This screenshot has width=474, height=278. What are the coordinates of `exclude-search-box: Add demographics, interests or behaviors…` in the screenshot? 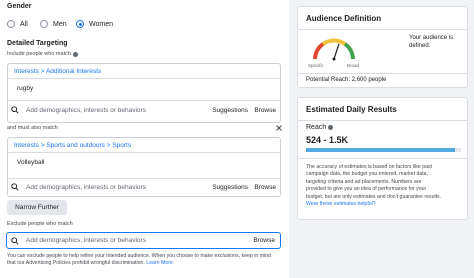 It's located at (143, 240).